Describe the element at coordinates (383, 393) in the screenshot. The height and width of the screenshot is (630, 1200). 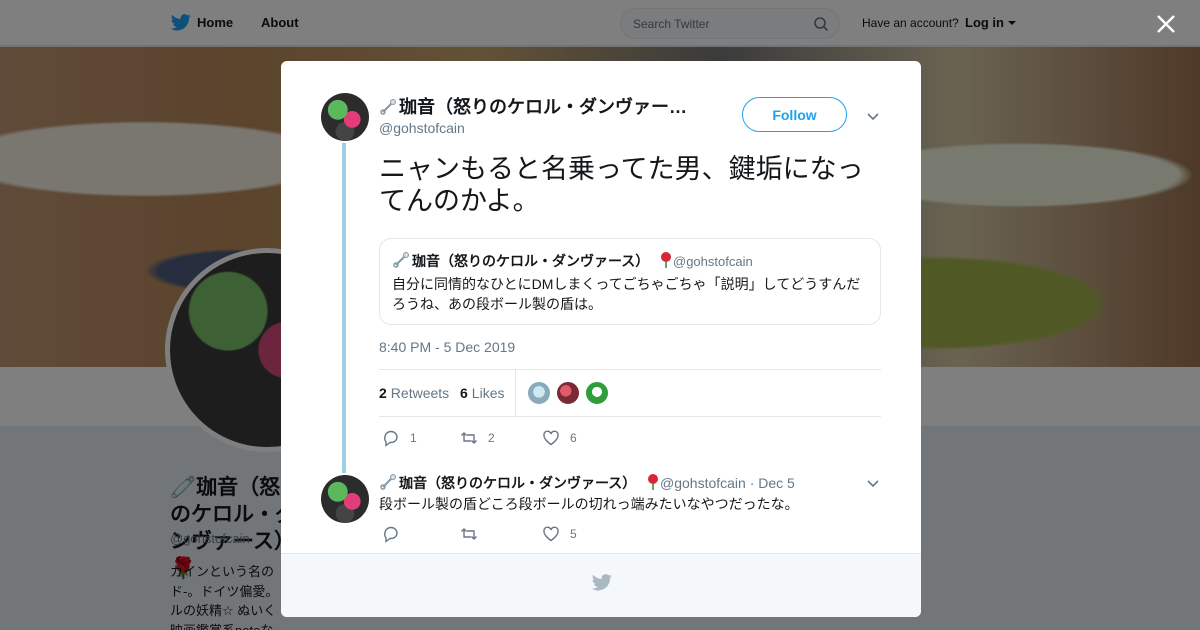
I see `retweets-count: 2` at that location.